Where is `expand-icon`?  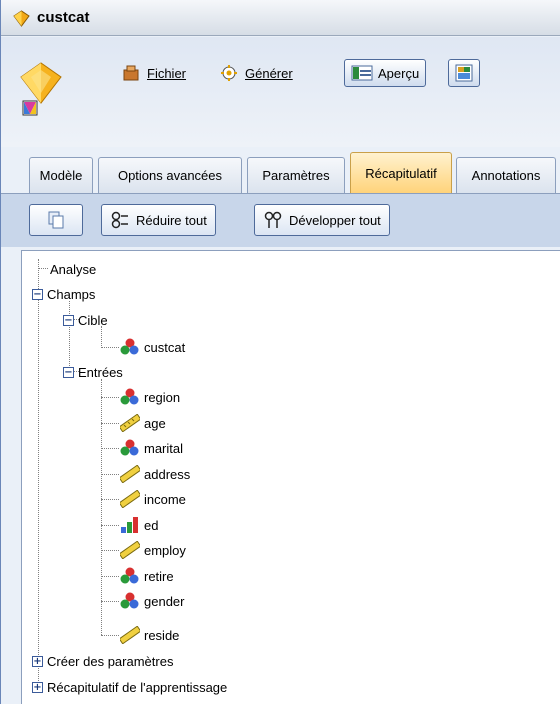
expand-icon is located at coordinates (273, 219).